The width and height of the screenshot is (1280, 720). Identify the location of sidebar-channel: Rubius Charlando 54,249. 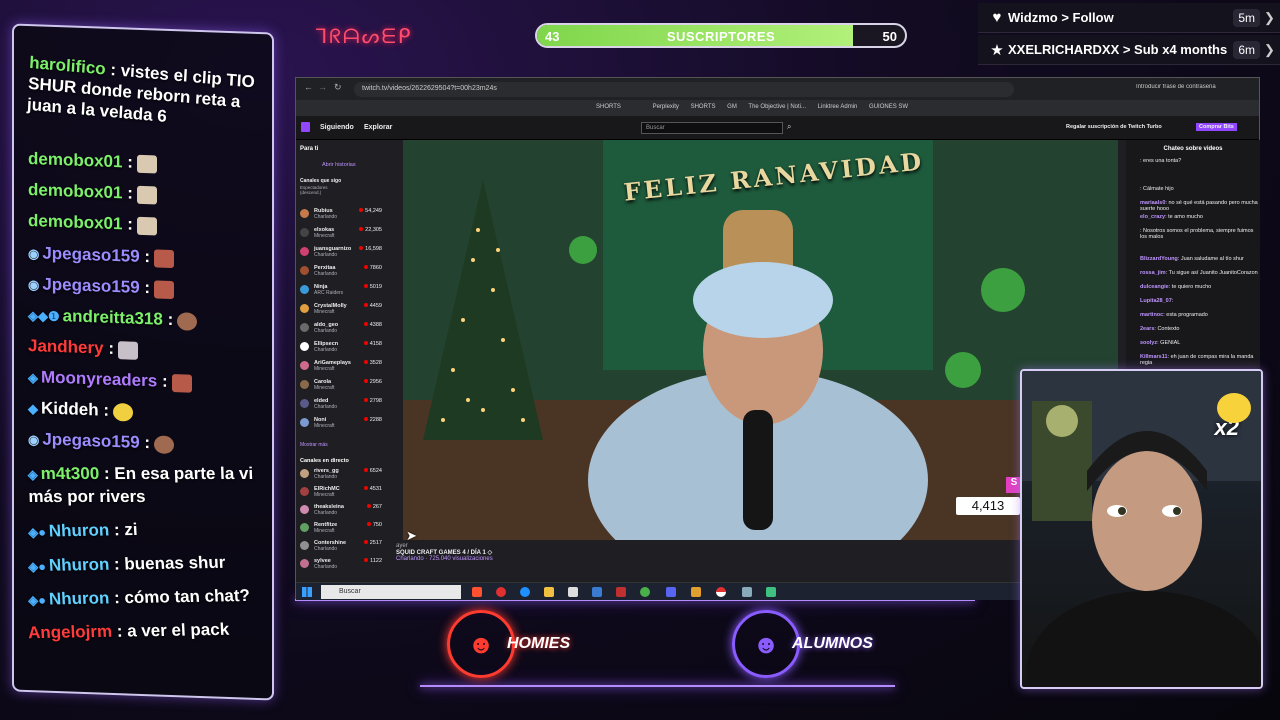
(341, 216).